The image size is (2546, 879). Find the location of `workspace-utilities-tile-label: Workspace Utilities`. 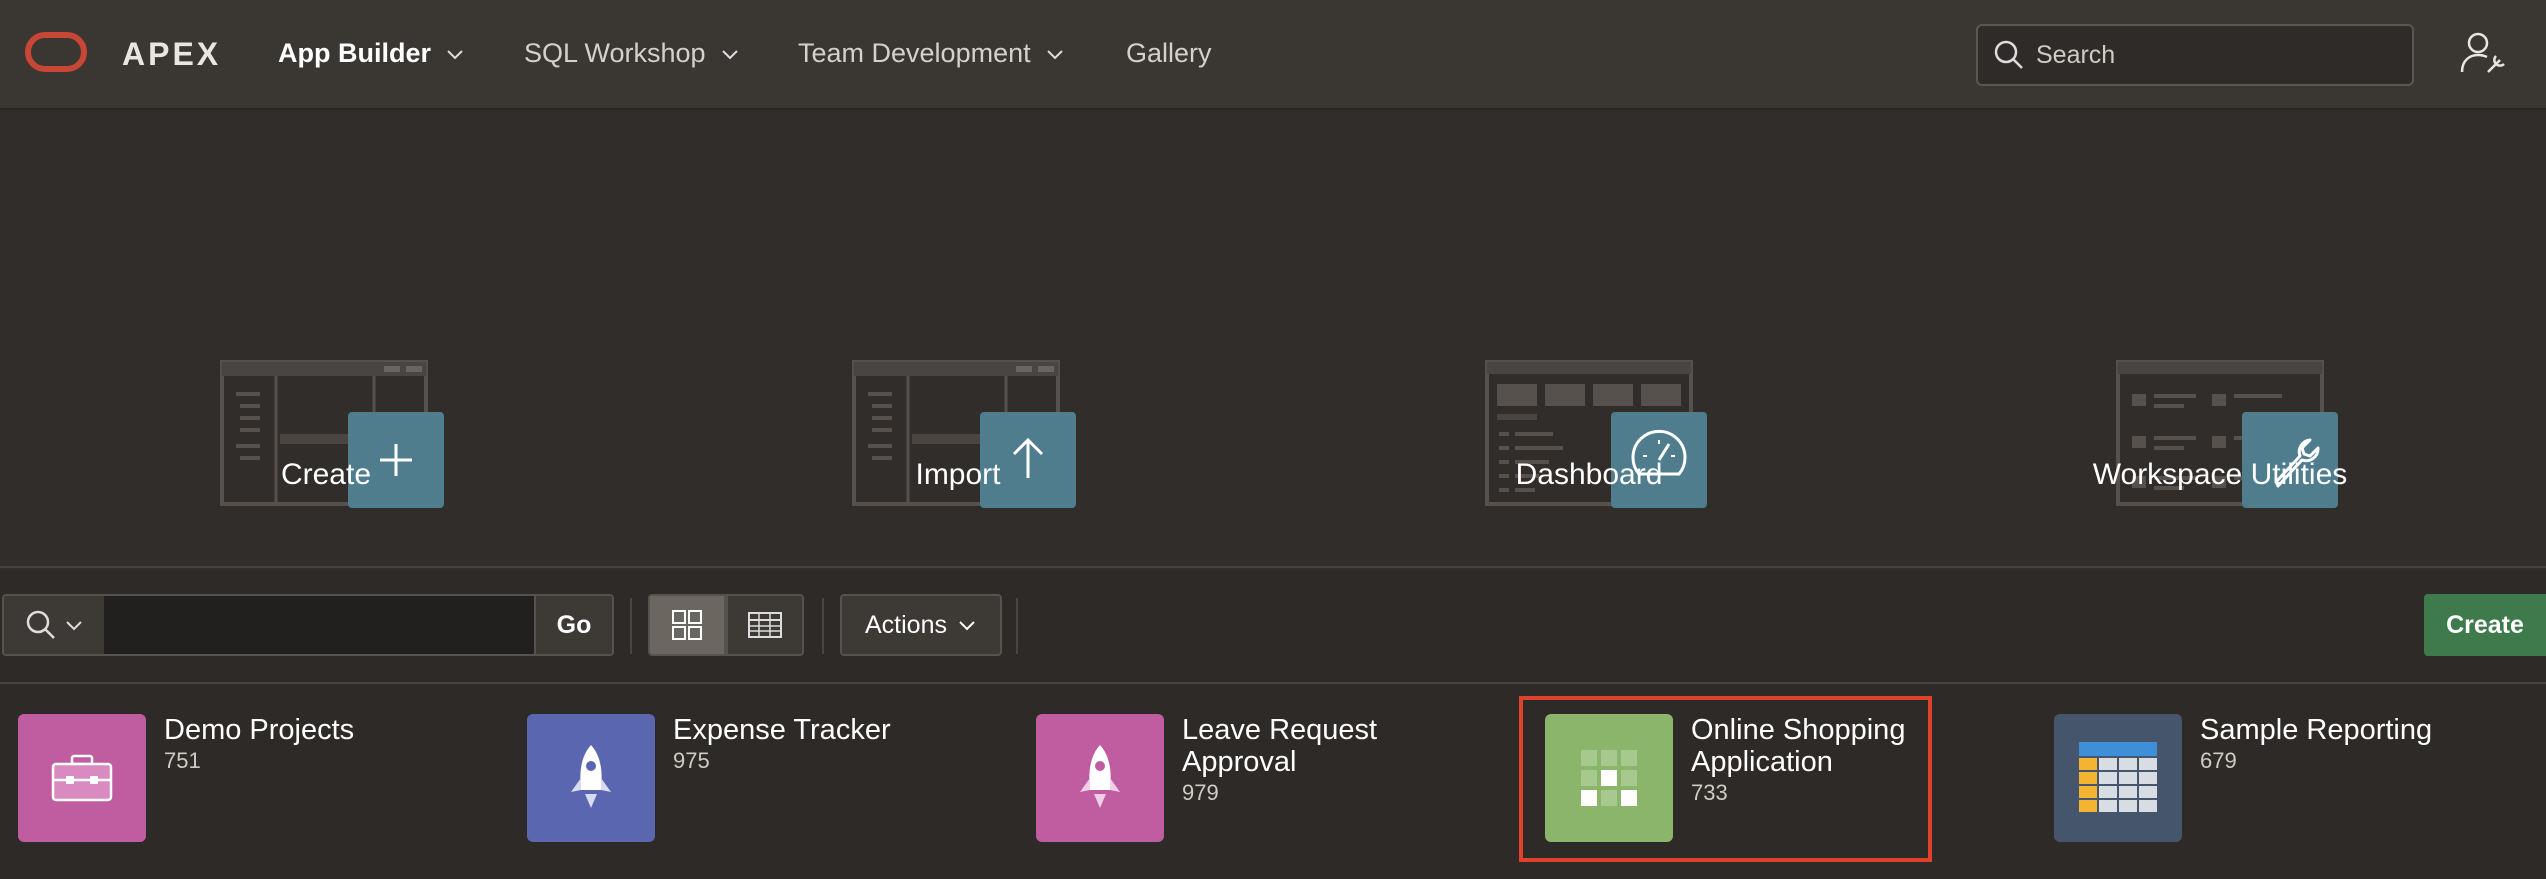

workspace-utilities-tile-label: Workspace Utilities is located at coordinates (2220, 474).